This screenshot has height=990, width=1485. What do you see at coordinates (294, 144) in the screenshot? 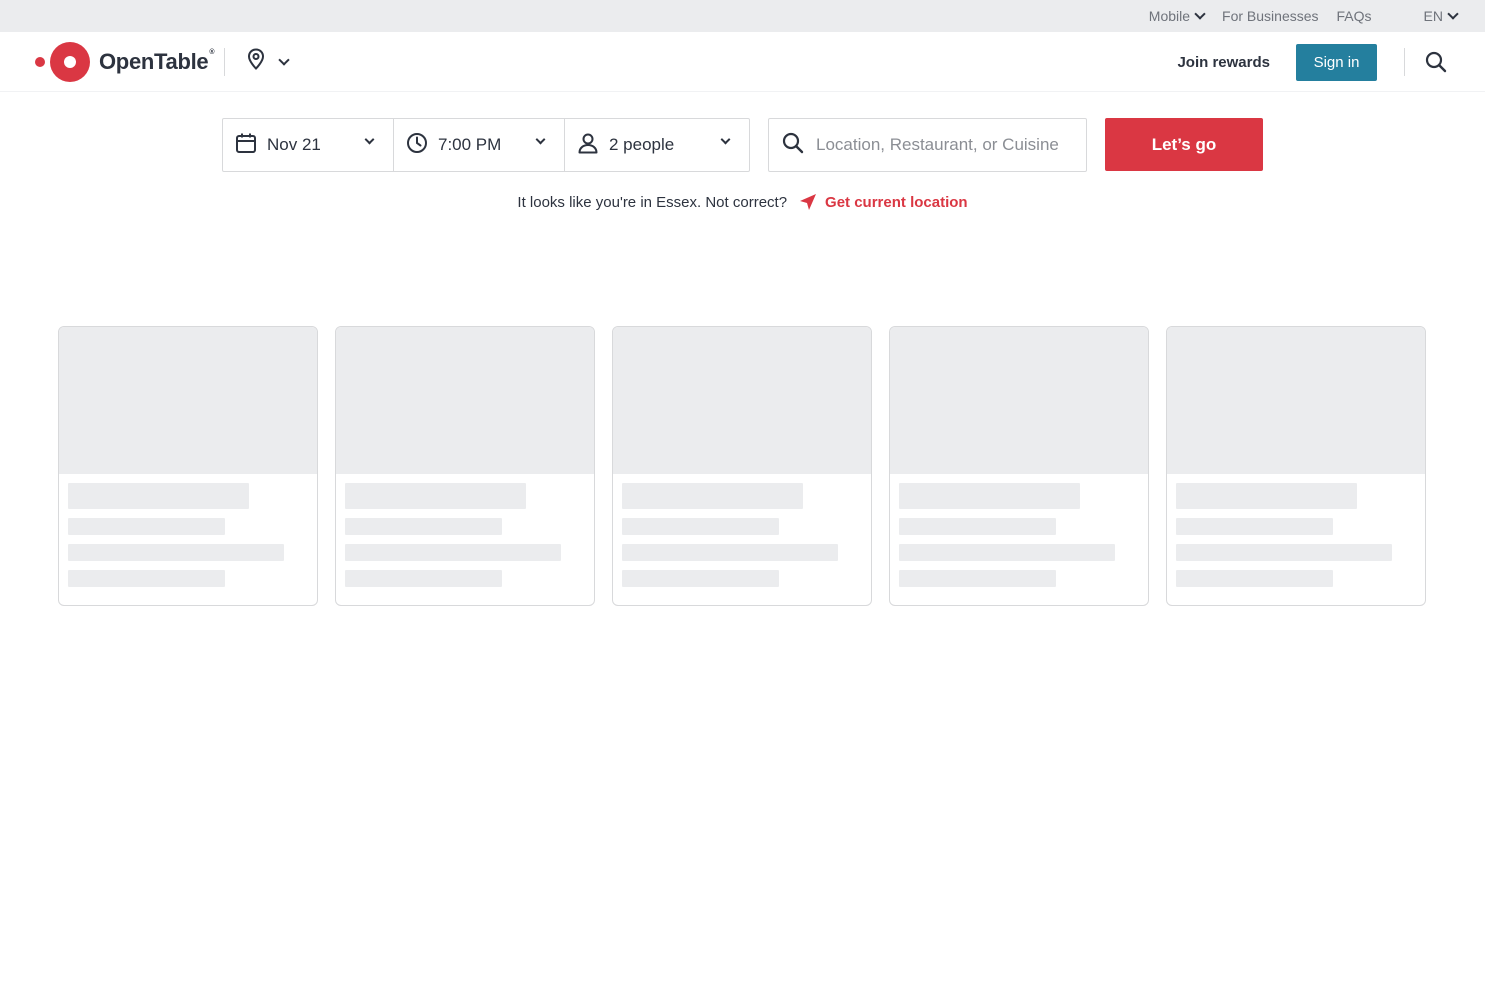
I see `date-value: Nov 21` at bounding box center [294, 144].